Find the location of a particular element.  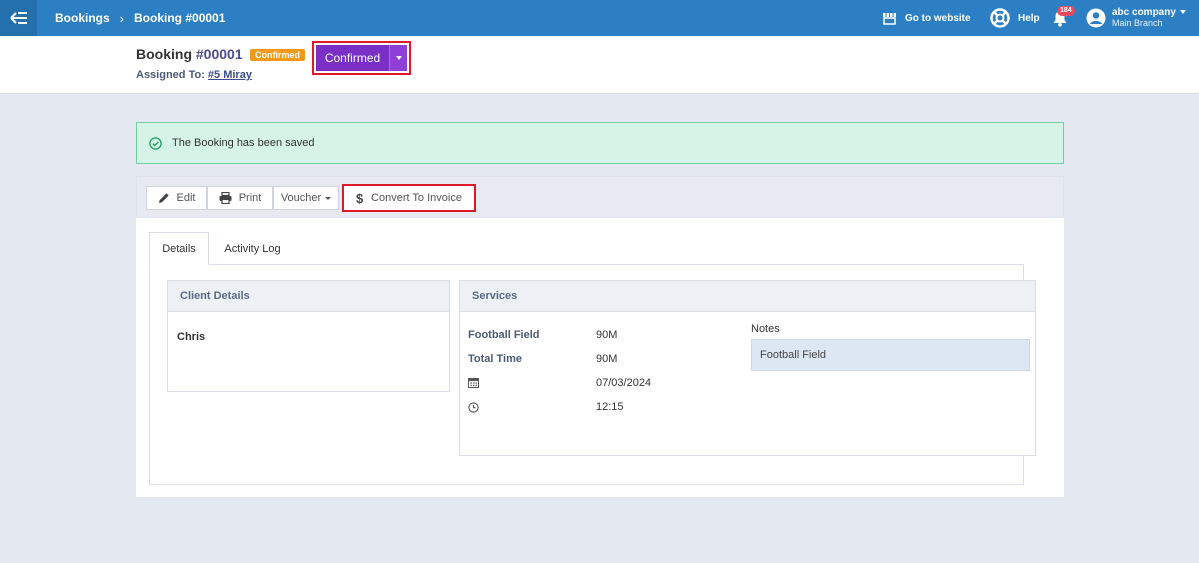

page-title-text: Booking is located at coordinates (164, 54).